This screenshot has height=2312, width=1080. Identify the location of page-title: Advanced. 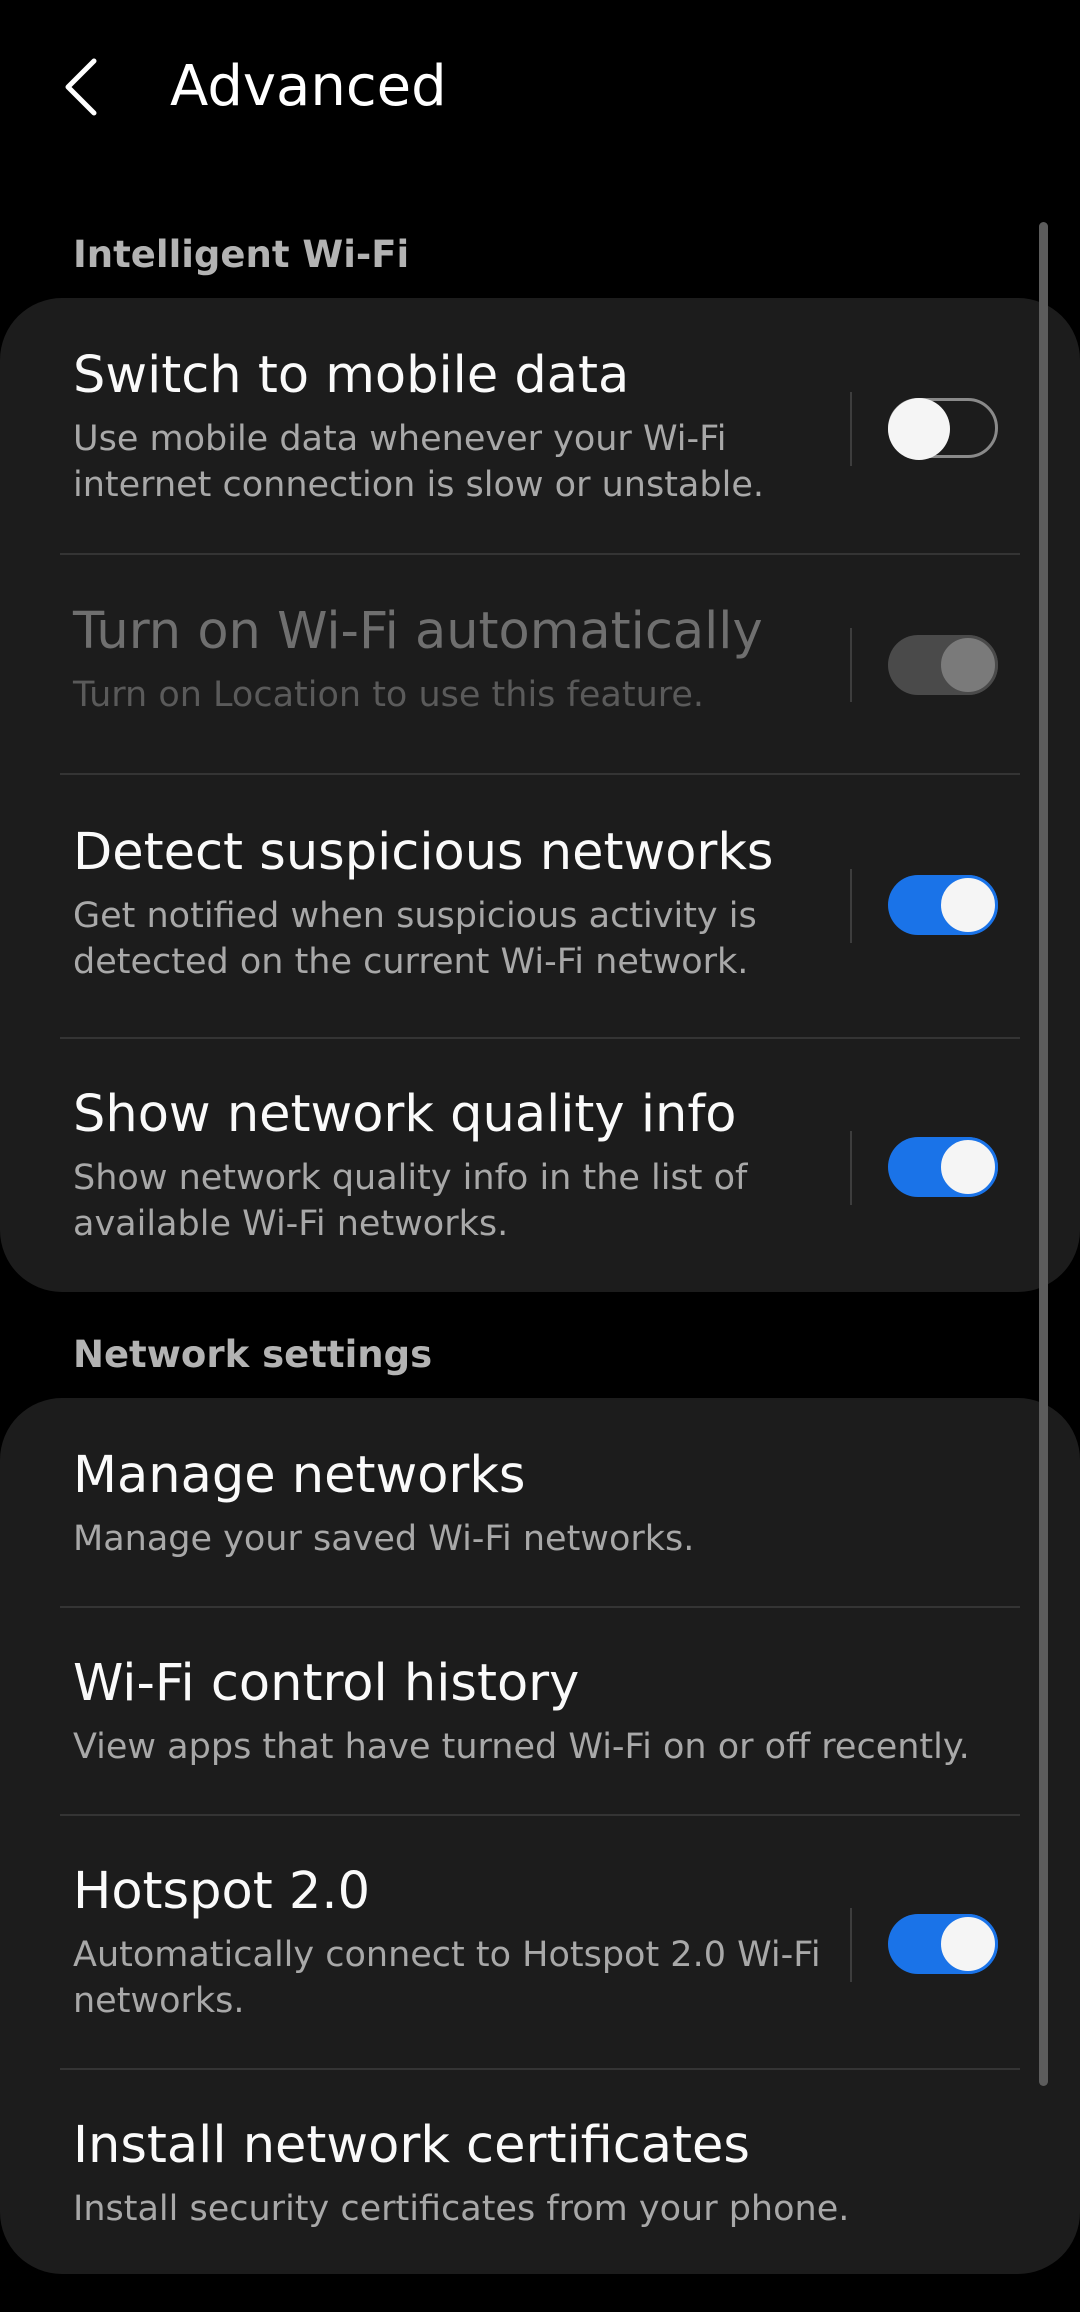
(308, 86).